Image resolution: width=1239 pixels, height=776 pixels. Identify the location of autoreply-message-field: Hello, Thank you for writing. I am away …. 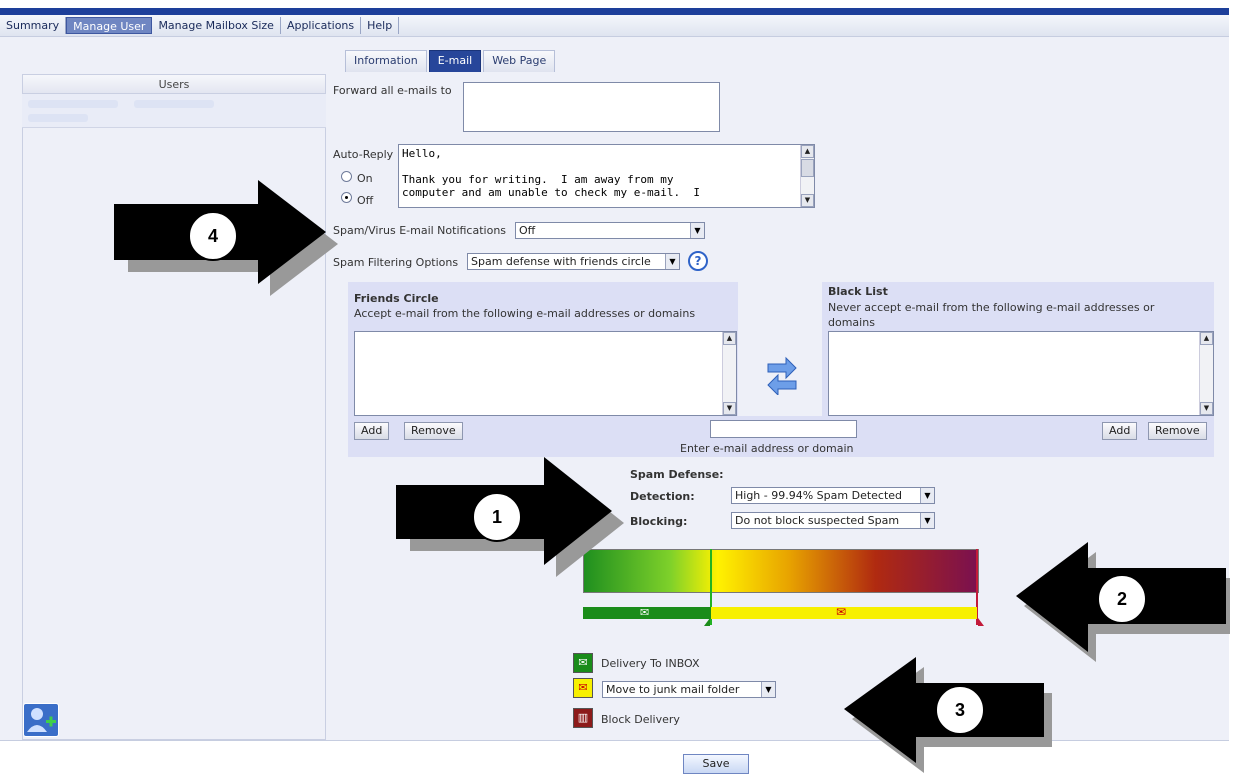
(606, 176).